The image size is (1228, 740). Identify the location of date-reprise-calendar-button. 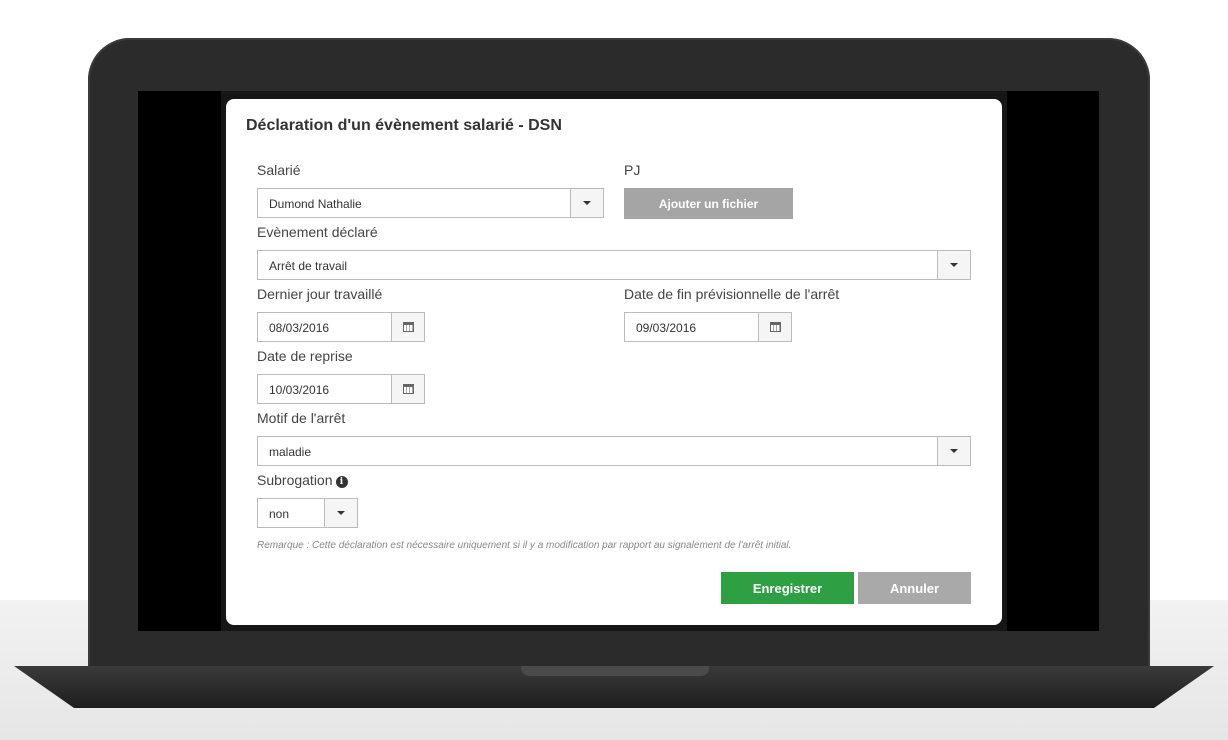
(407, 389).